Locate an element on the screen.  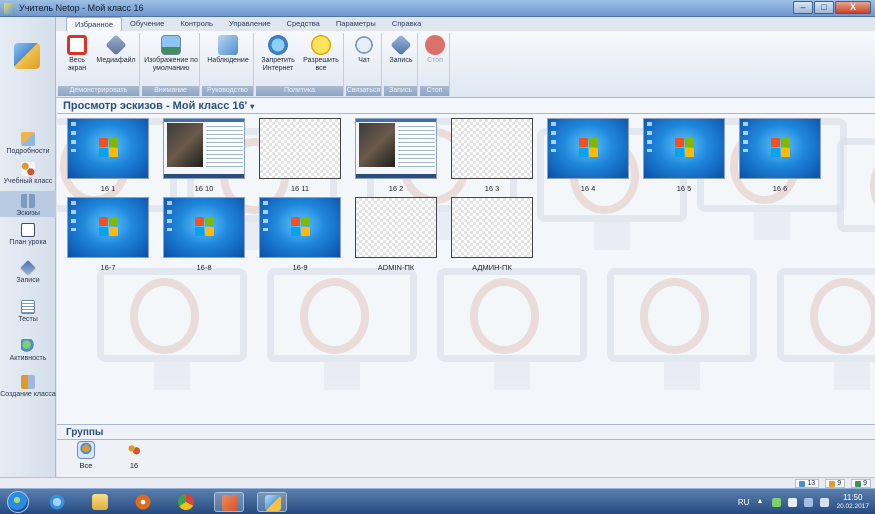
monitoring-button: Наблюдение is located at coordinates (228, 50).